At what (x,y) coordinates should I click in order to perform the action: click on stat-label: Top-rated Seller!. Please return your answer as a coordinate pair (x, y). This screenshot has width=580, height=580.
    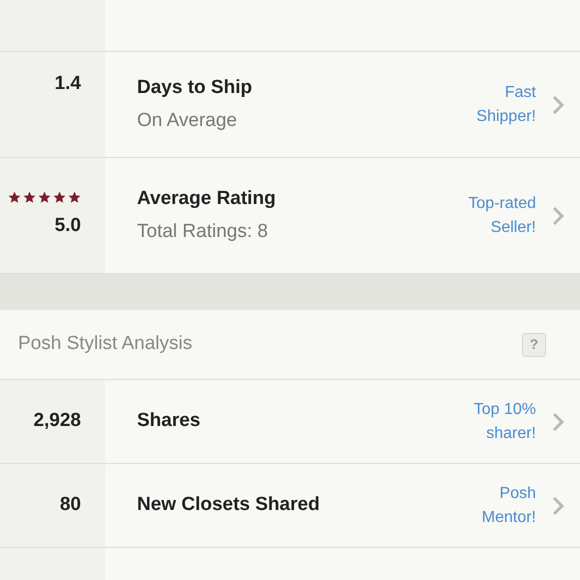
    Looking at the image, I should click on (501, 216).